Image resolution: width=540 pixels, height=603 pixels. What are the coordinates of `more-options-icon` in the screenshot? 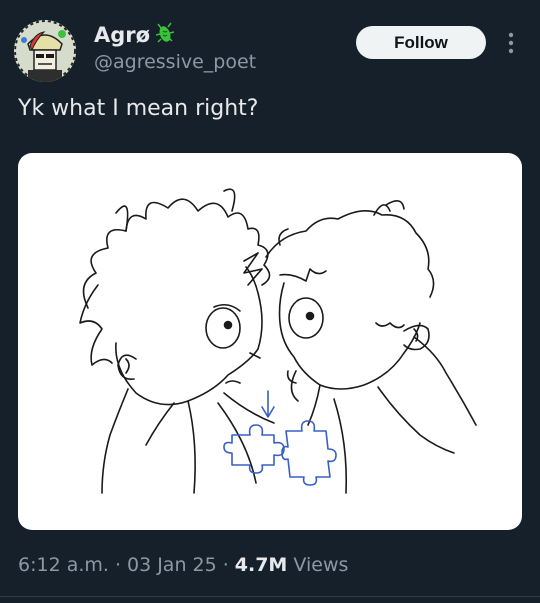 It's located at (511, 43).